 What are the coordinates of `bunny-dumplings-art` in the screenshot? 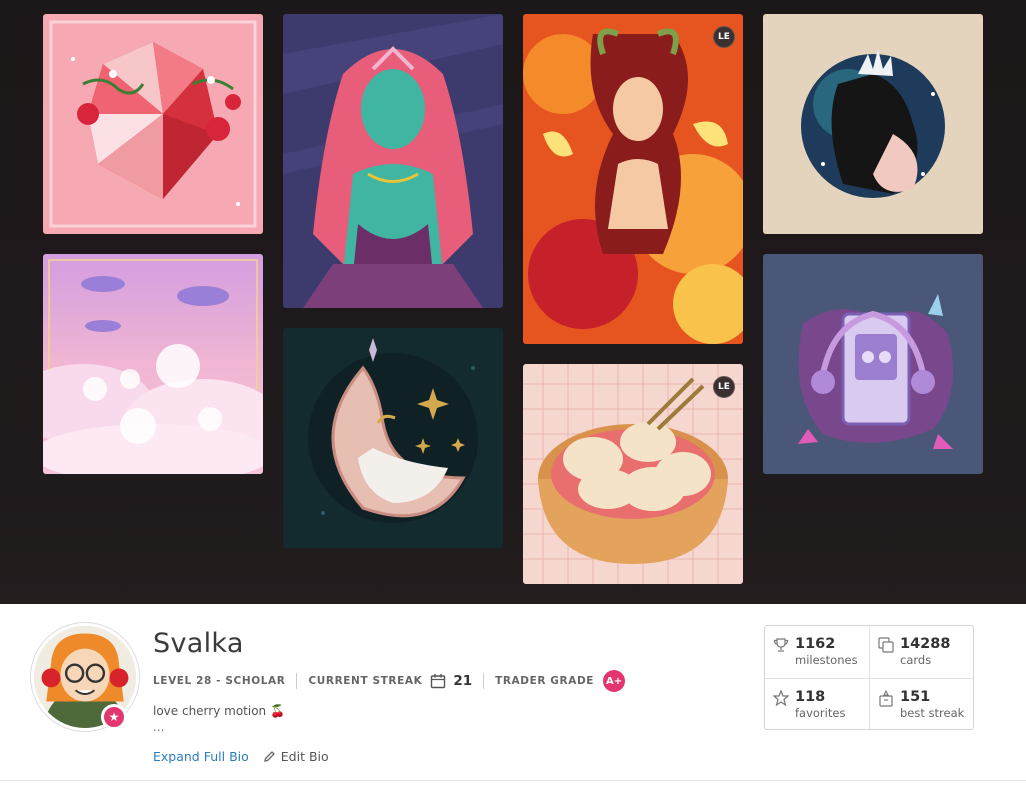 It's located at (633, 474).